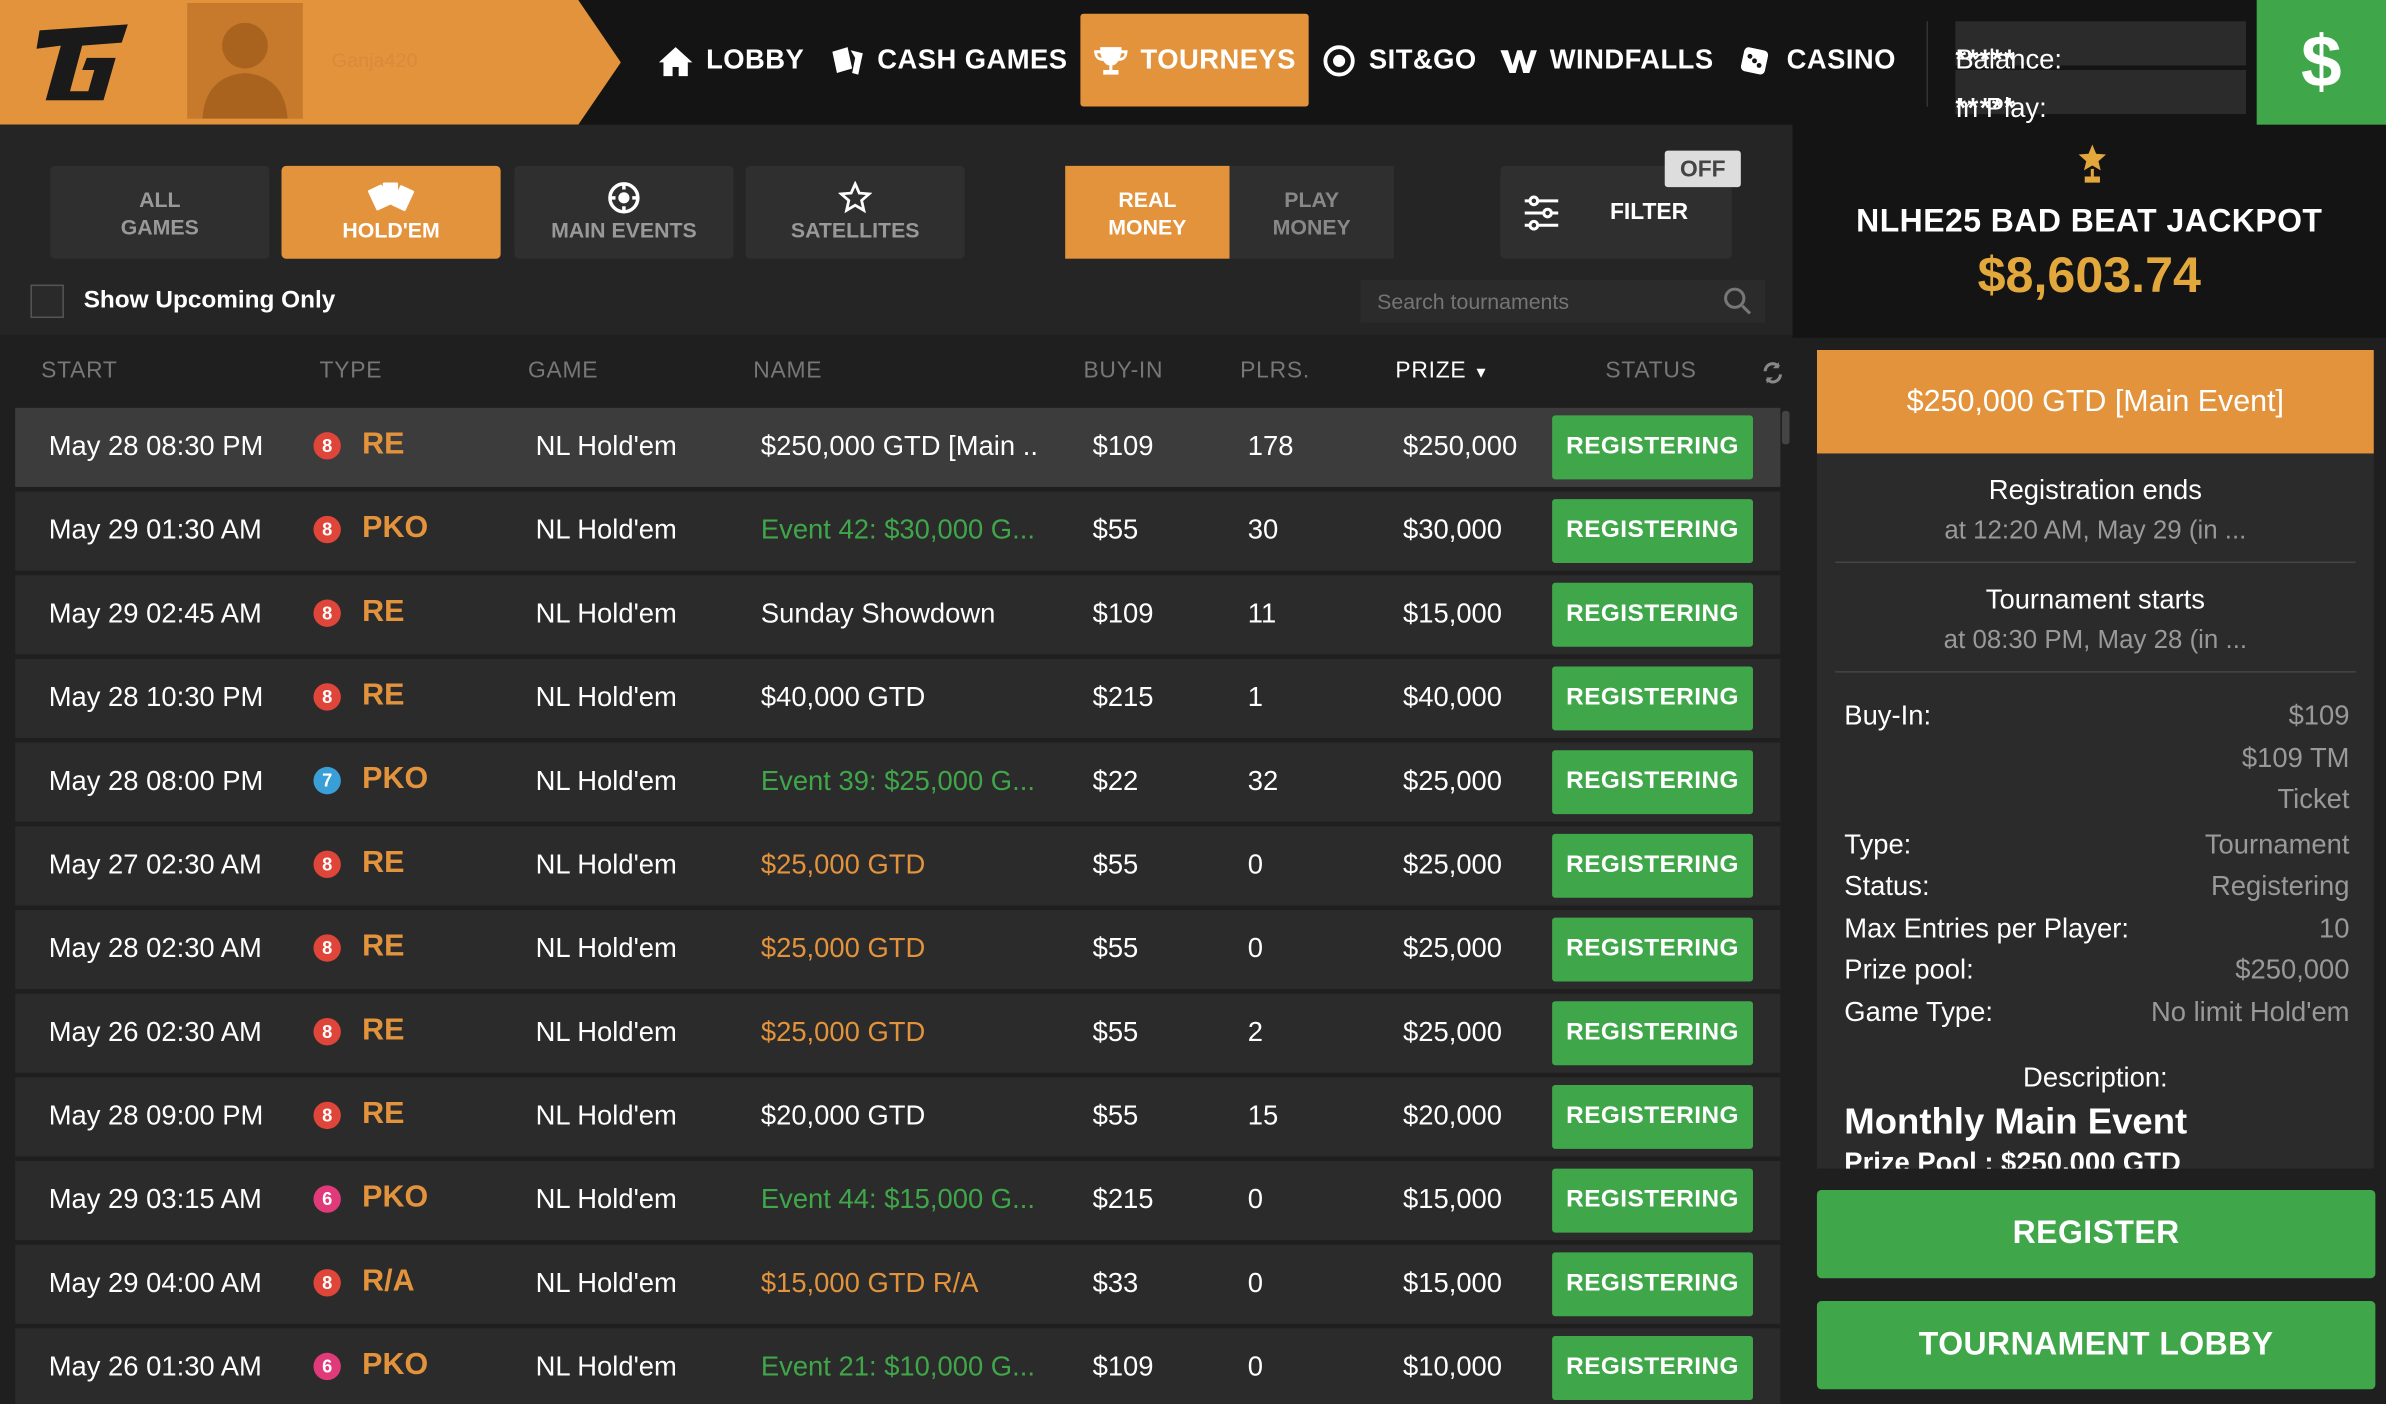 Image resolution: width=2386 pixels, height=1404 pixels. Describe the element at coordinates (2012, 1158) in the screenshot. I see `description-subtitle: Prize Pool : $250,000 GTD` at that location.